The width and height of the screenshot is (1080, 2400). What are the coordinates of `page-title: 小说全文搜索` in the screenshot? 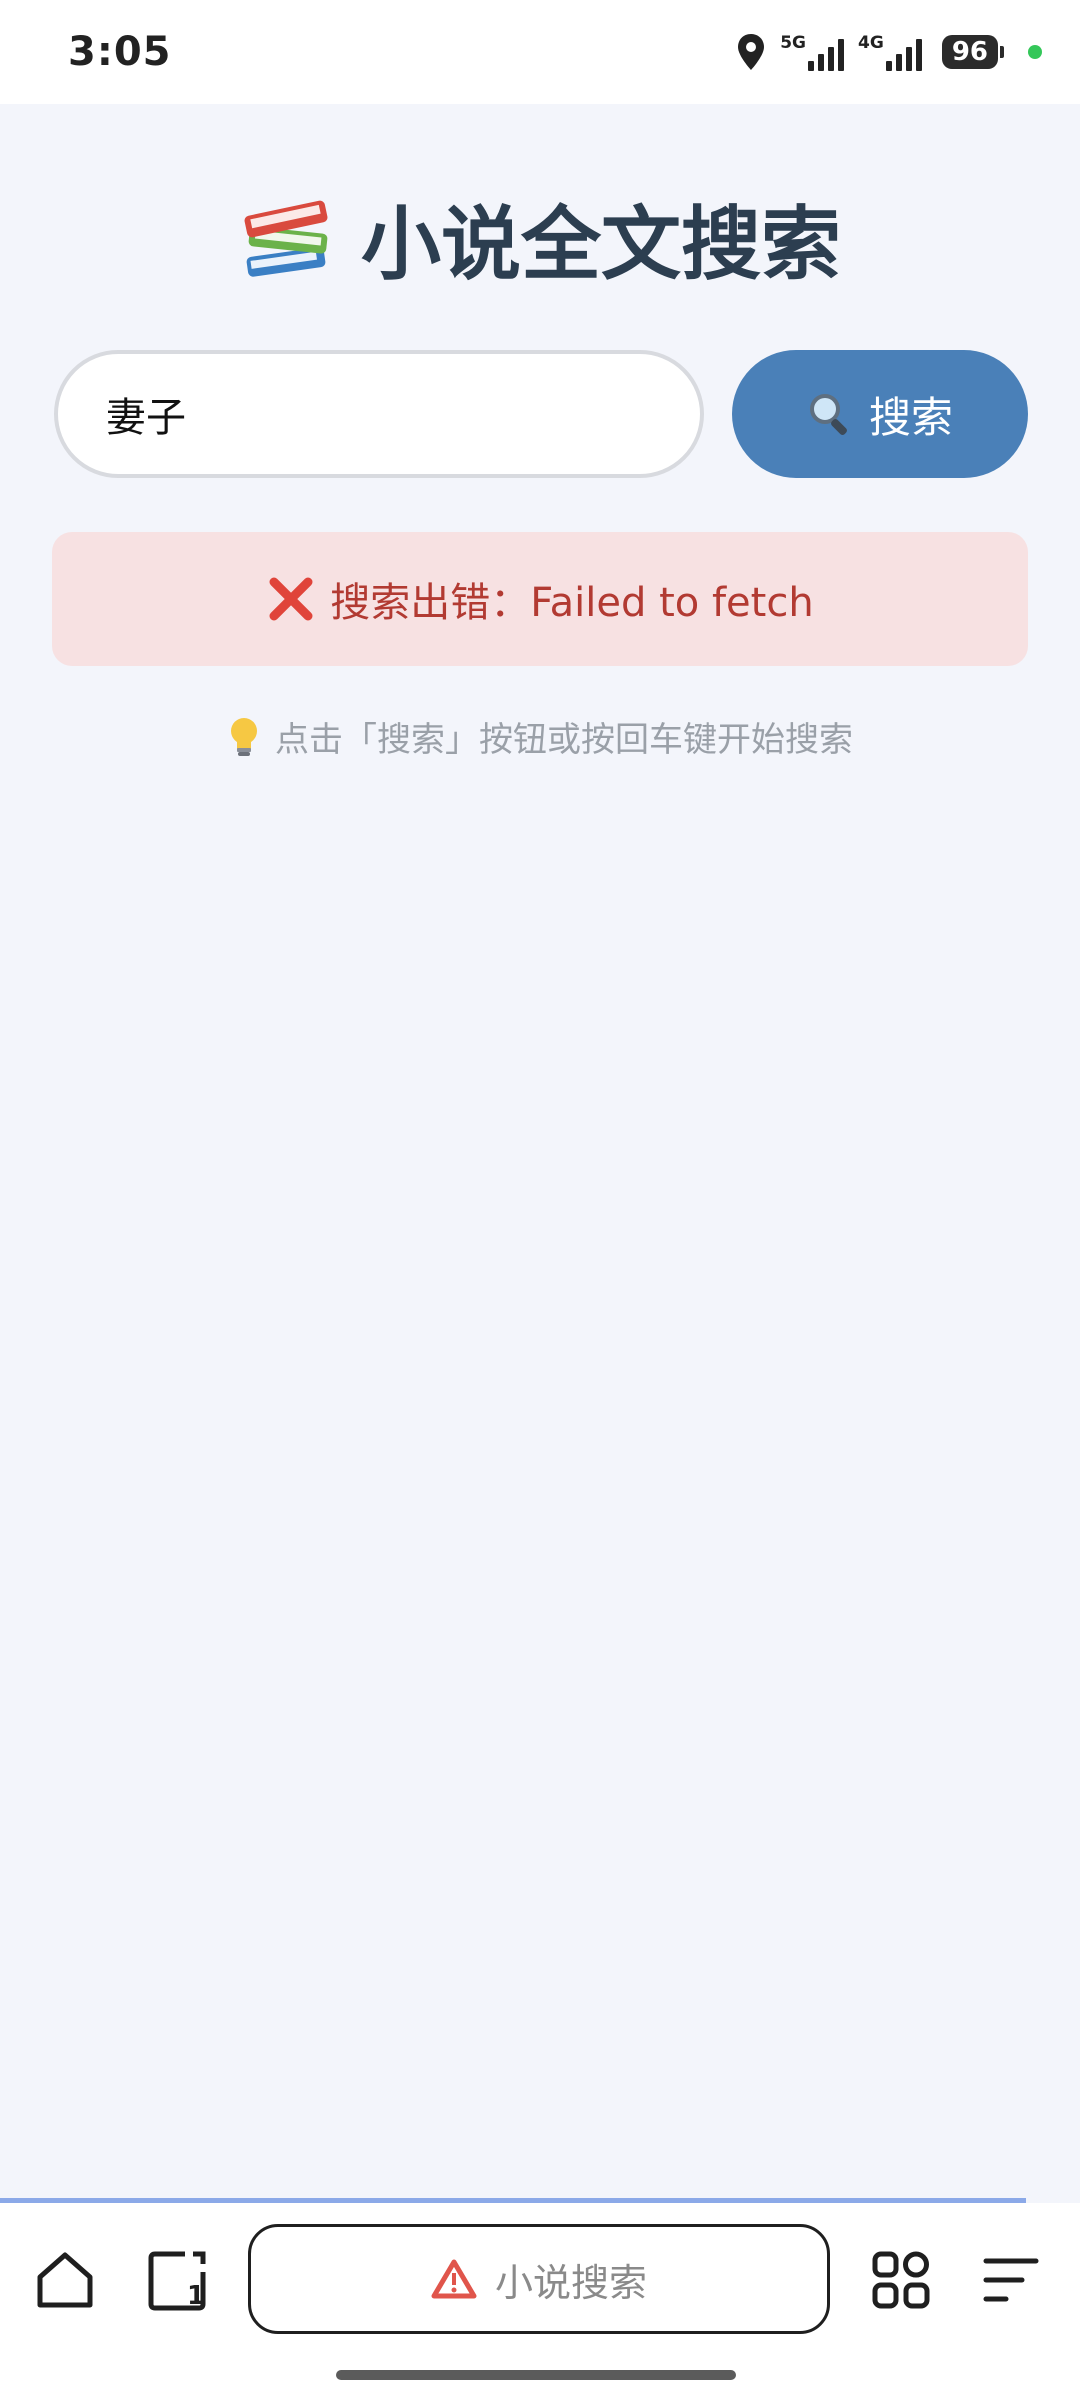 It's located at (540, 238).